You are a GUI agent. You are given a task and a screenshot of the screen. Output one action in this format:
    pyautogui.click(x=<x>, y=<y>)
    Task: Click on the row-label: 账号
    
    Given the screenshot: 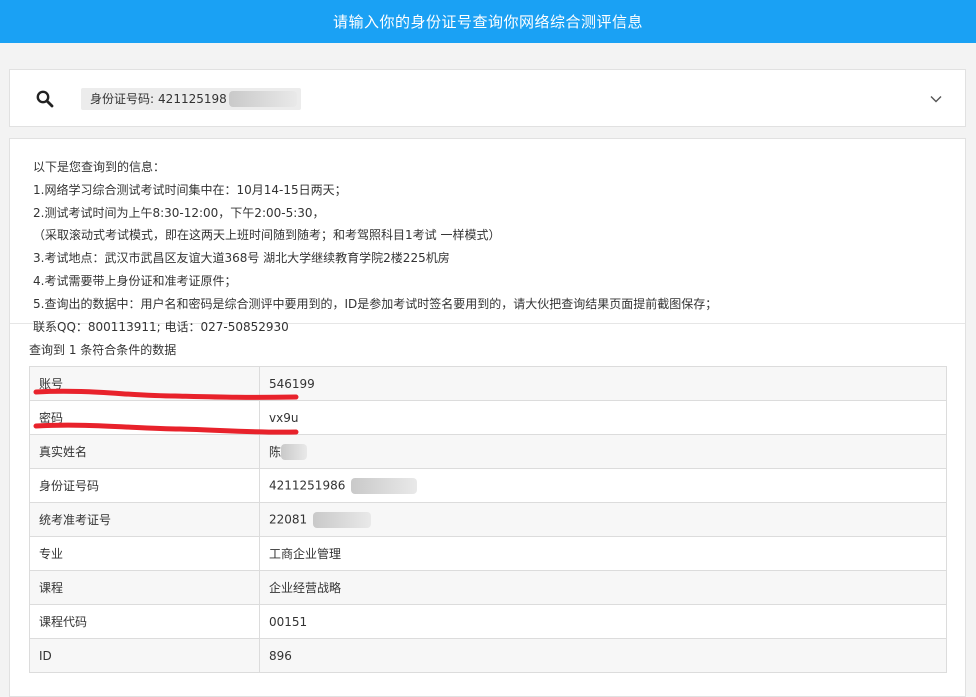 What is the action you would take?
    pyautogui.click(x=144, y=383)
    